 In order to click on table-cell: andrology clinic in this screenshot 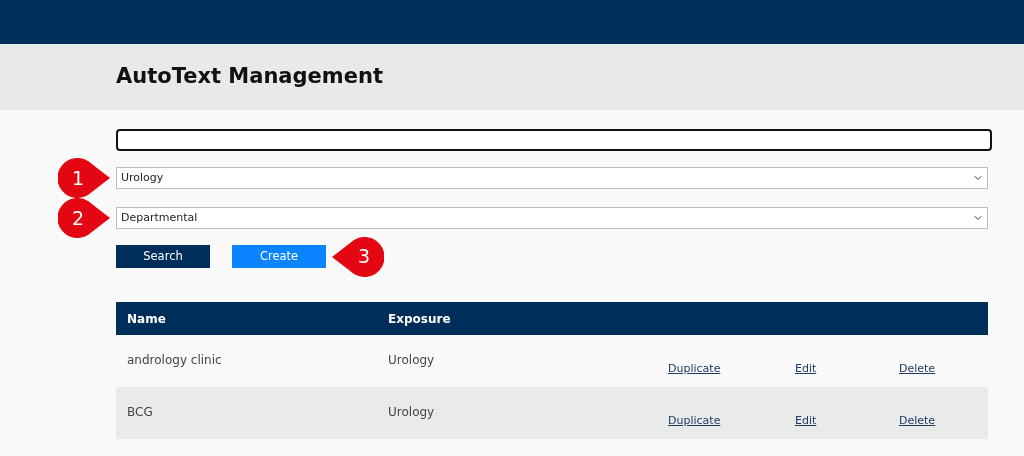, I will do `click(174, 360)`.